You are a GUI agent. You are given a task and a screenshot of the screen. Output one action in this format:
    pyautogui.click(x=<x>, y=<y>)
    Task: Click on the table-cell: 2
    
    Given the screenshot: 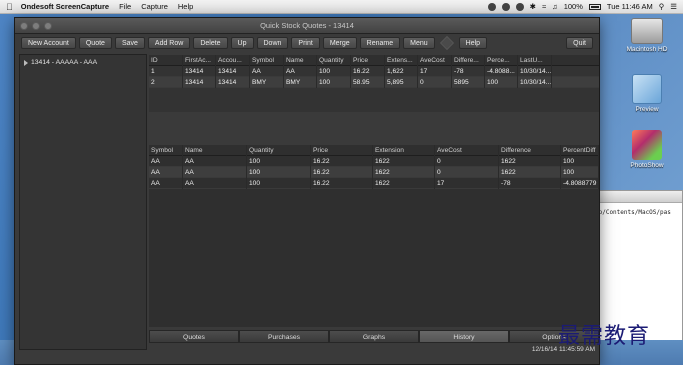 What is the action you would take?
    pyautogui.click(x=166, y=82)
    